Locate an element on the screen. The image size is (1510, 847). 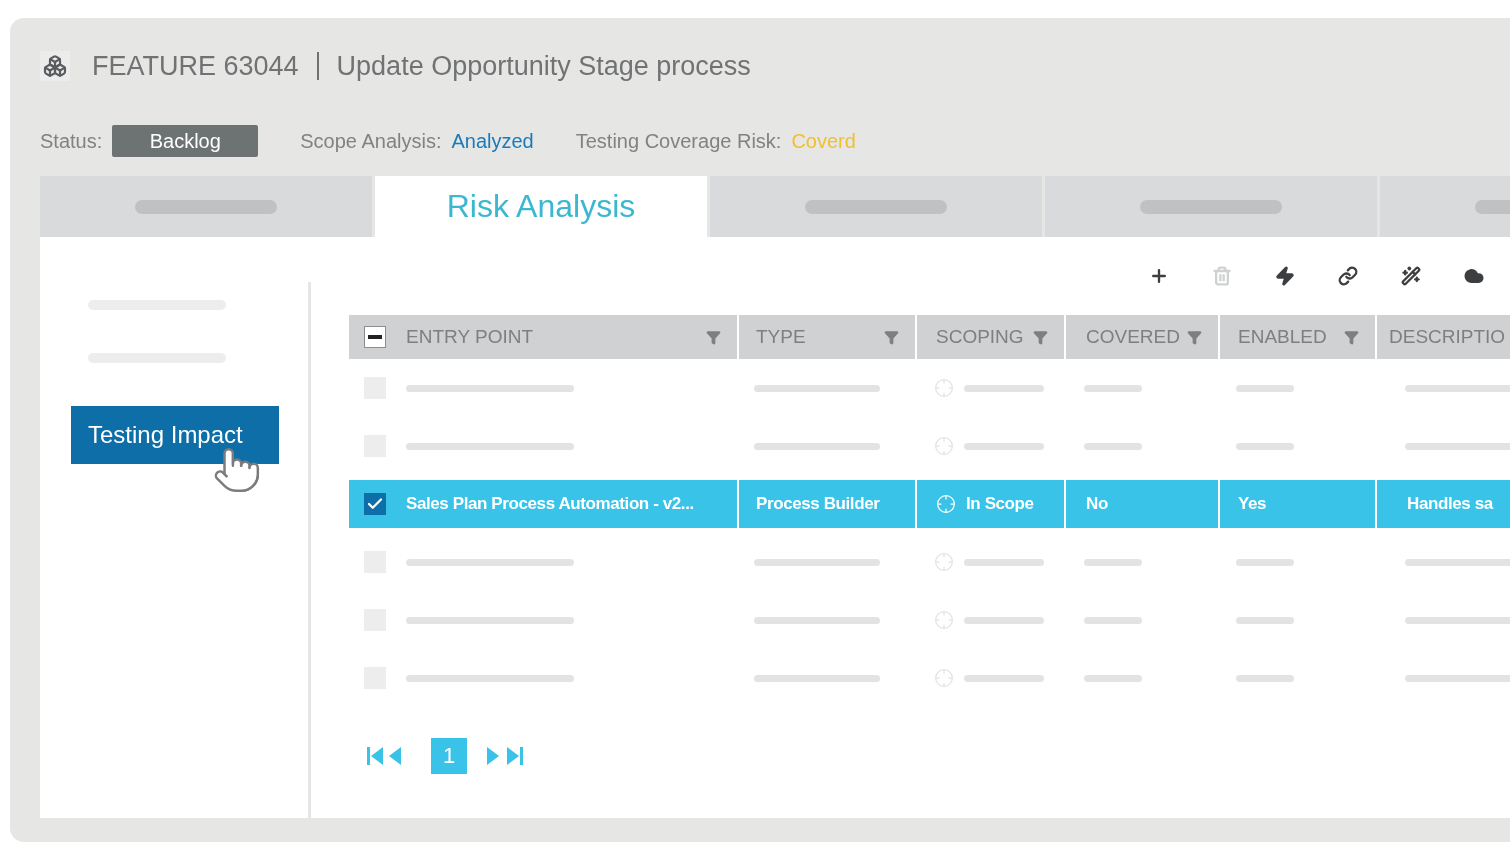
feature-id: FEATURE 63044 is located at coordinates (195, 66).